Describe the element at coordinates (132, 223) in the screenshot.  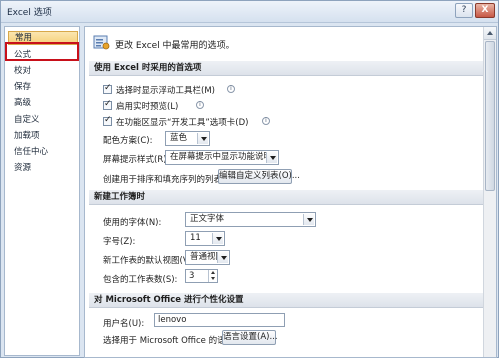
I see `font-label: 使用的字体(N):` at that location.